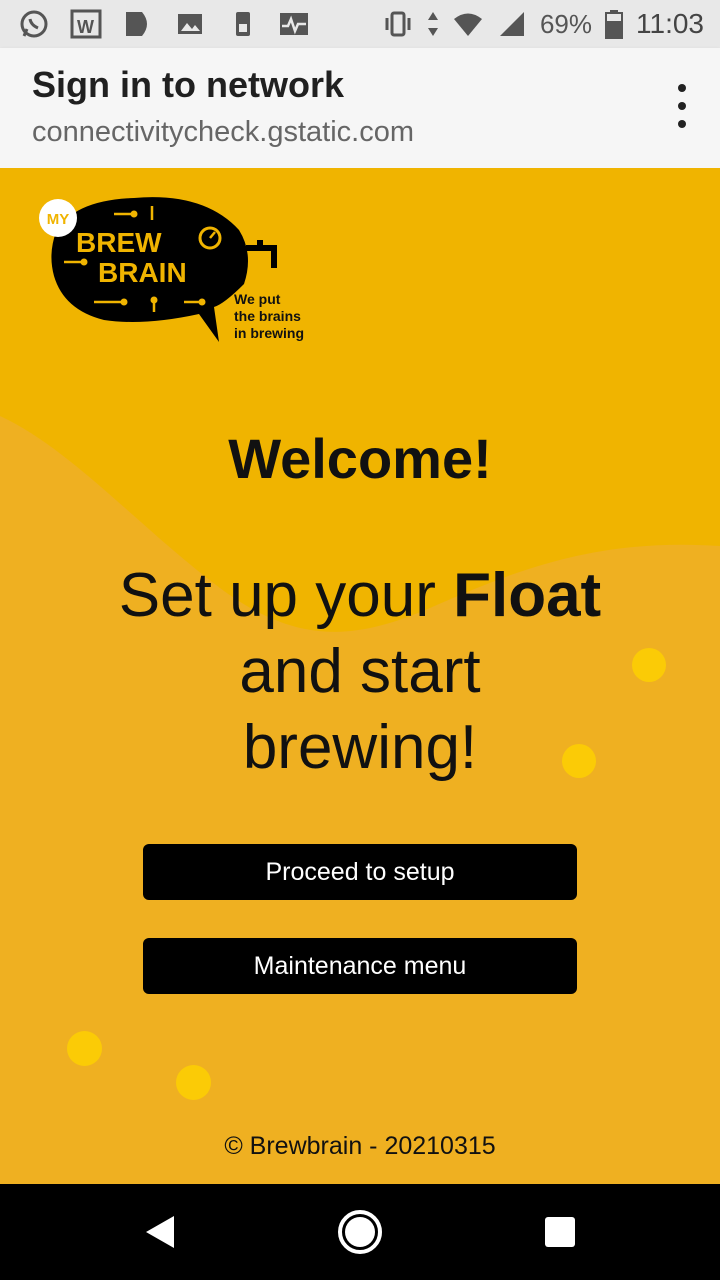  Describe the element at coordinates (512, 24) in the screenshot. I see `signal-icon` at that location.